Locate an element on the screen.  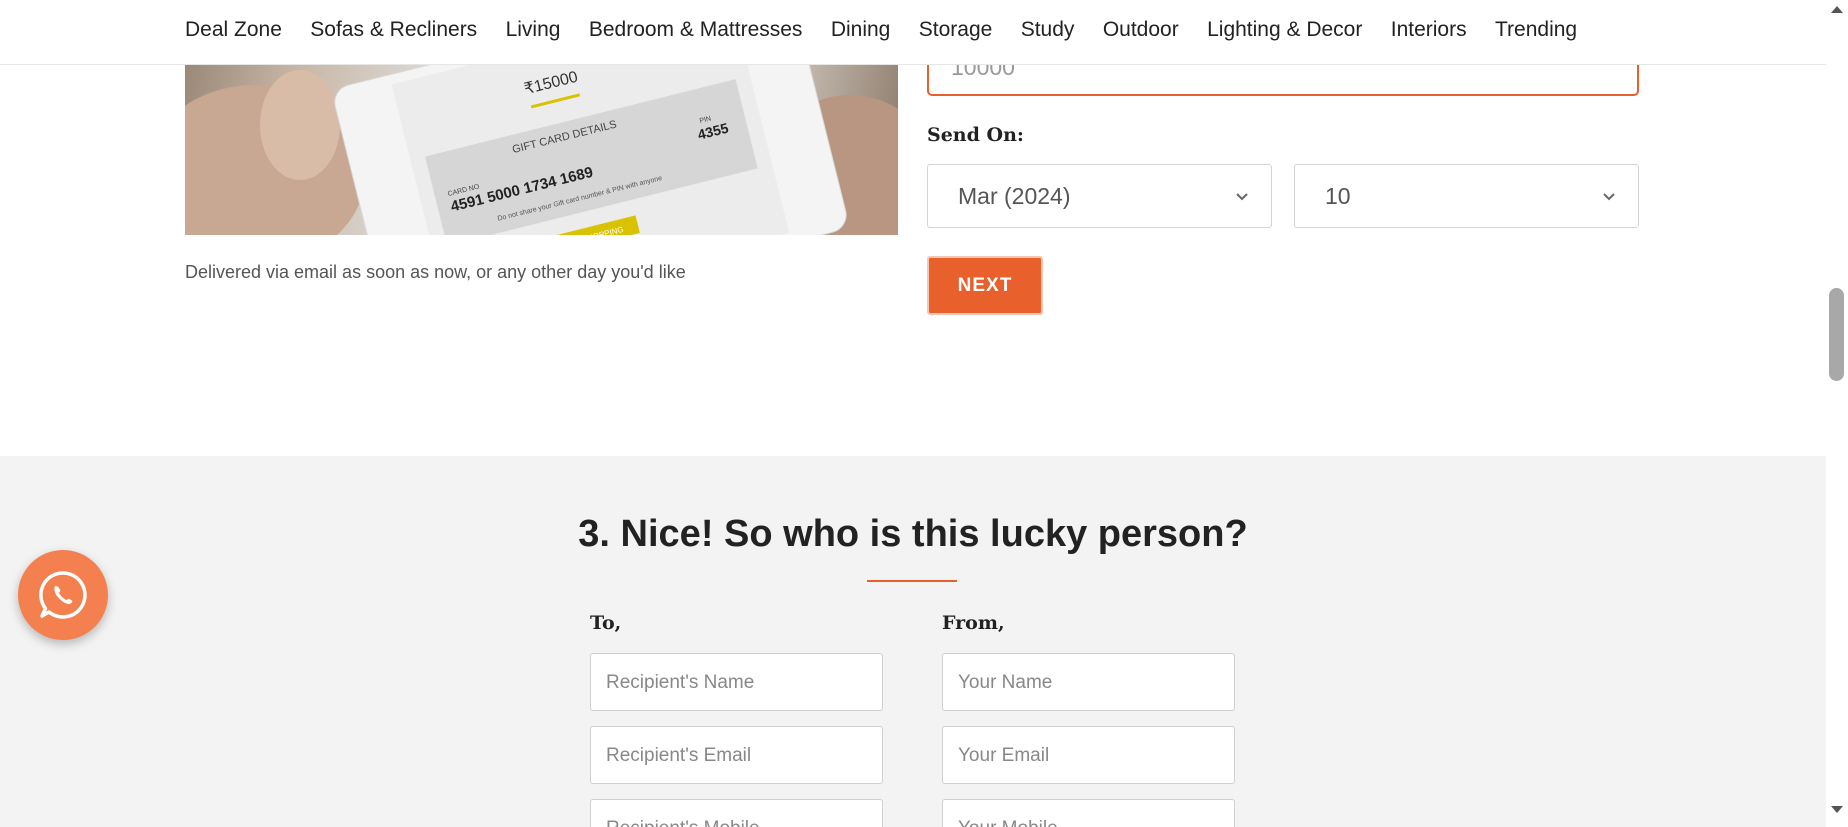
whatsapp-chat-button is located at coordinates (63, 595).